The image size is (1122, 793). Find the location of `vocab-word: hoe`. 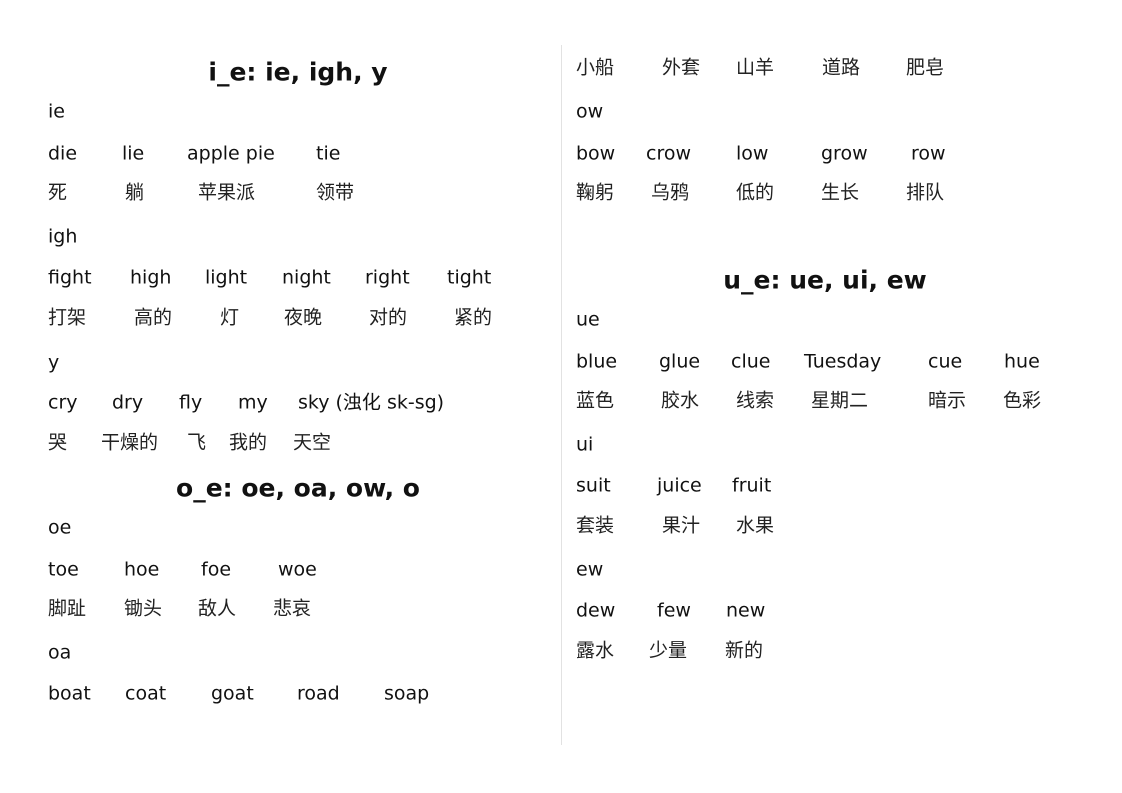

vocab-word: hoe is located at coordinates (142, 569).